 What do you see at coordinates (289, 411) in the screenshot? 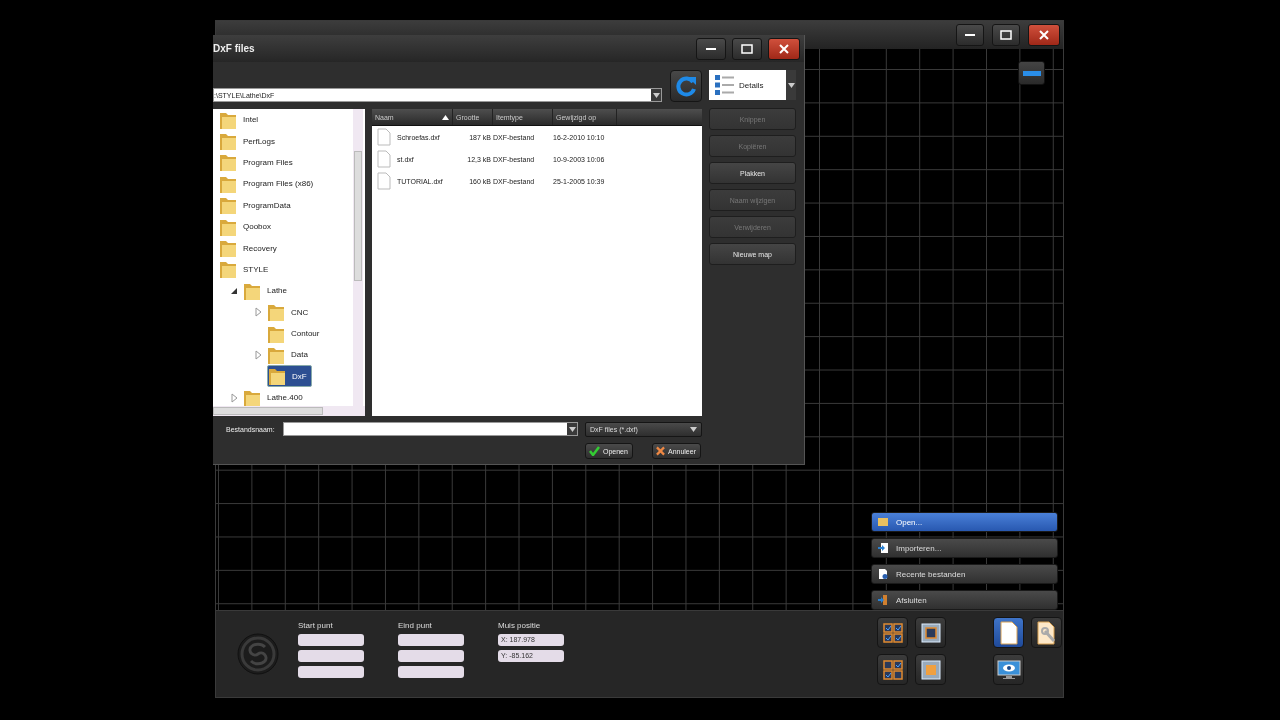
I see `horizontal-scrollbar` at bounding box center [289, 411].